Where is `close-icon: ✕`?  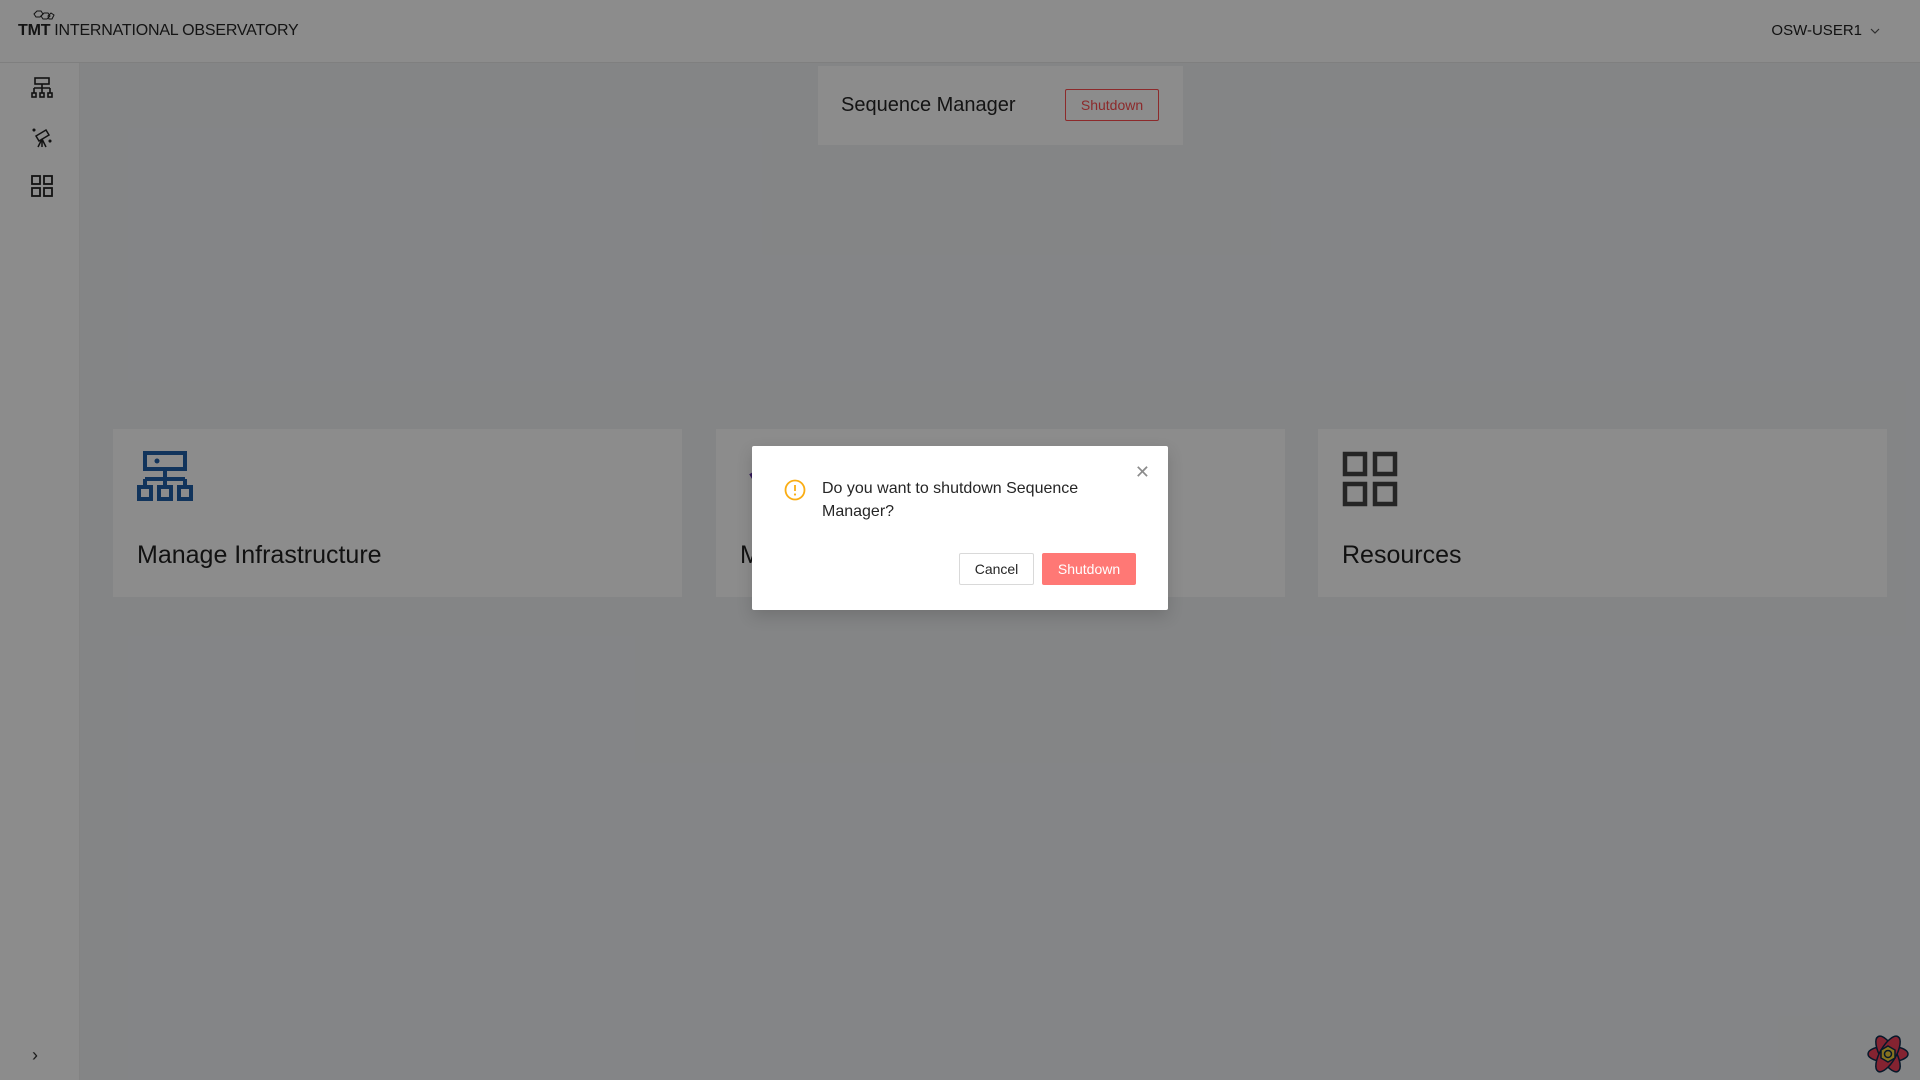 close-icon: ✕ is located at coordinates (1142, 472).